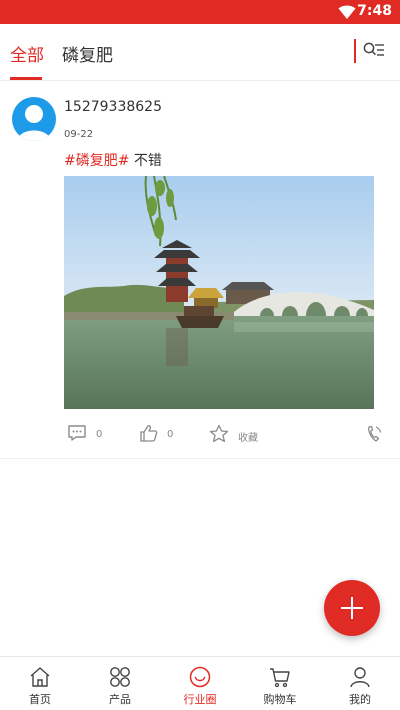  I want to click on circle-smile-icon, so click(200, 677).